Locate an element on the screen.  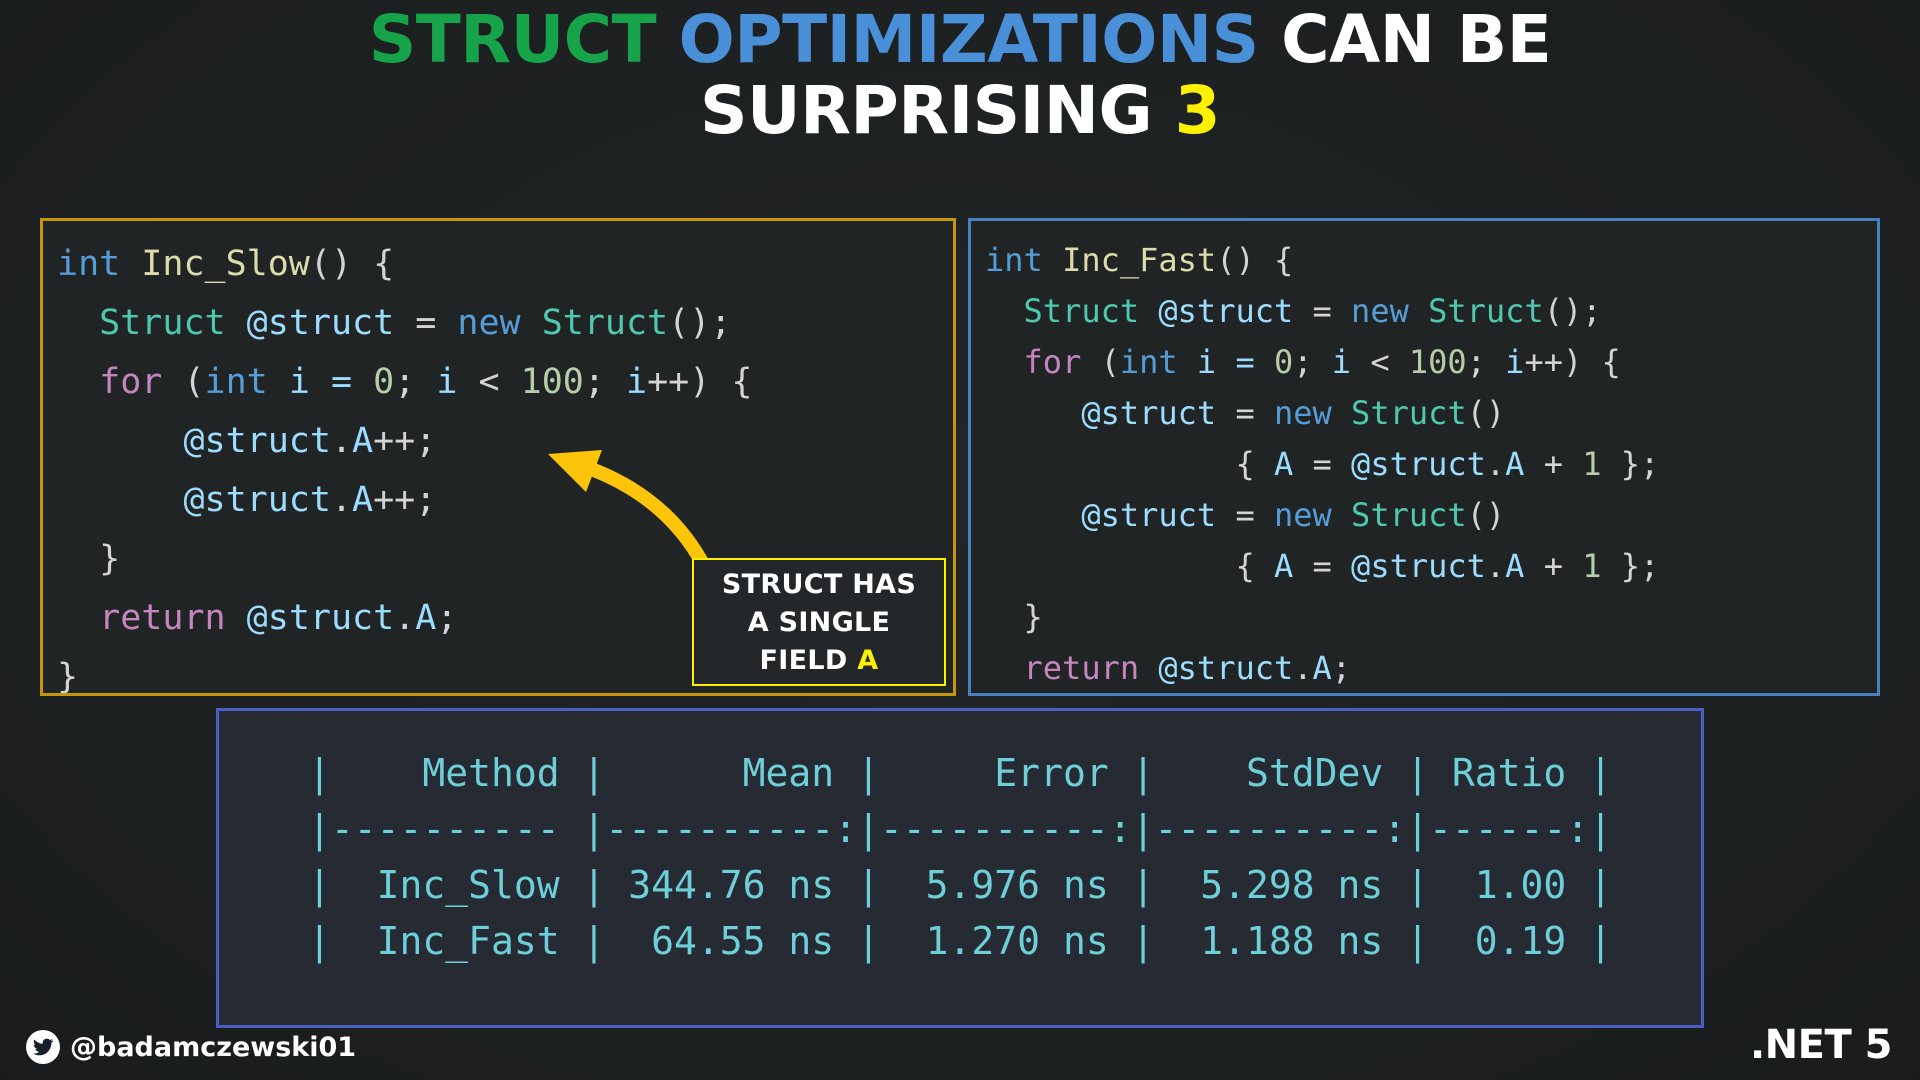
page-title: STRUCT OPTIMIZATIONS CAN BE SURPRISING 3 is located at coordinates (960, 75).